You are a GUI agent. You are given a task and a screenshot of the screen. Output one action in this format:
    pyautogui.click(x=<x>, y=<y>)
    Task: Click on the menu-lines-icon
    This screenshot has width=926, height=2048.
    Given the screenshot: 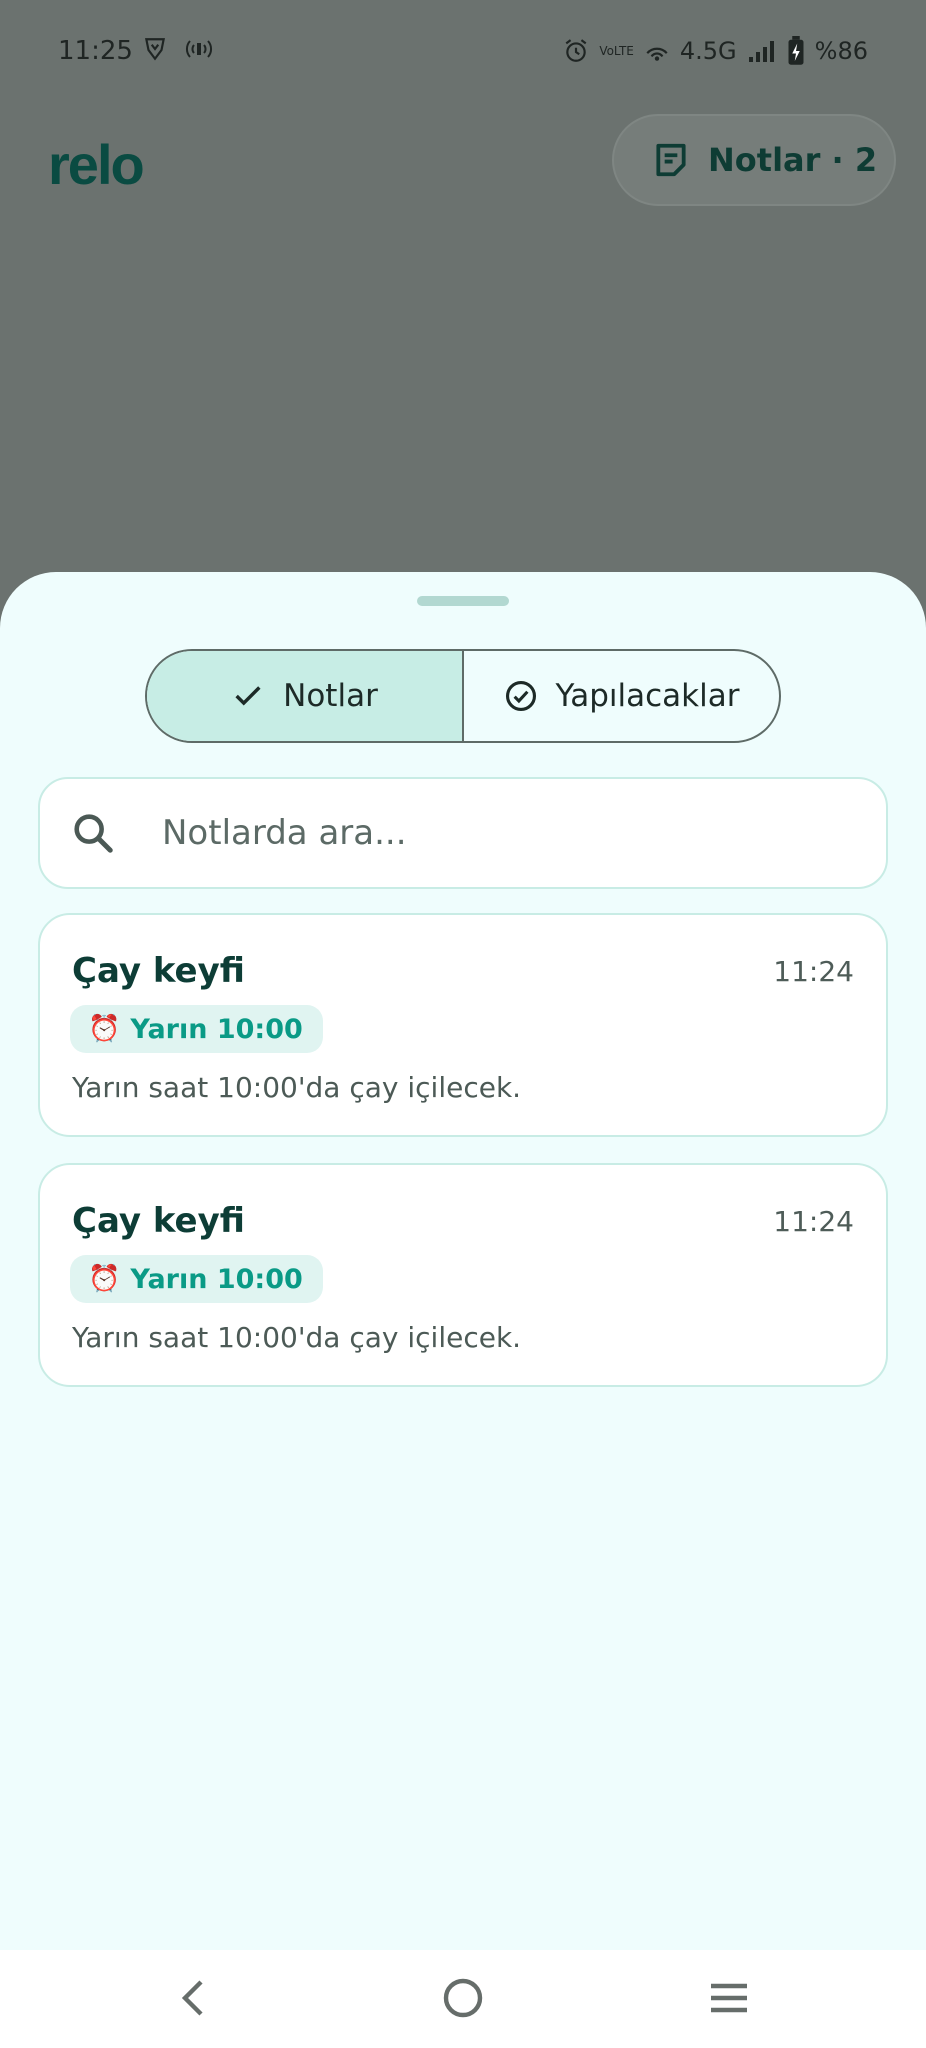 What is the action you would take?
    pyautogui.click(x=729, y=1998)
    